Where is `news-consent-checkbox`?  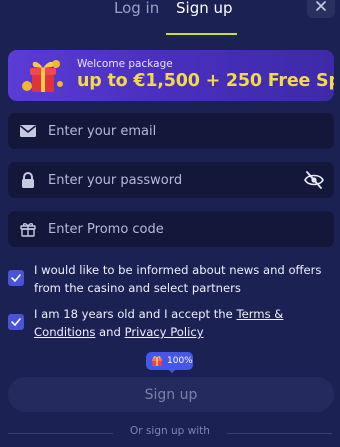 news-consent-checkbox is located at coordinates (16, 278).